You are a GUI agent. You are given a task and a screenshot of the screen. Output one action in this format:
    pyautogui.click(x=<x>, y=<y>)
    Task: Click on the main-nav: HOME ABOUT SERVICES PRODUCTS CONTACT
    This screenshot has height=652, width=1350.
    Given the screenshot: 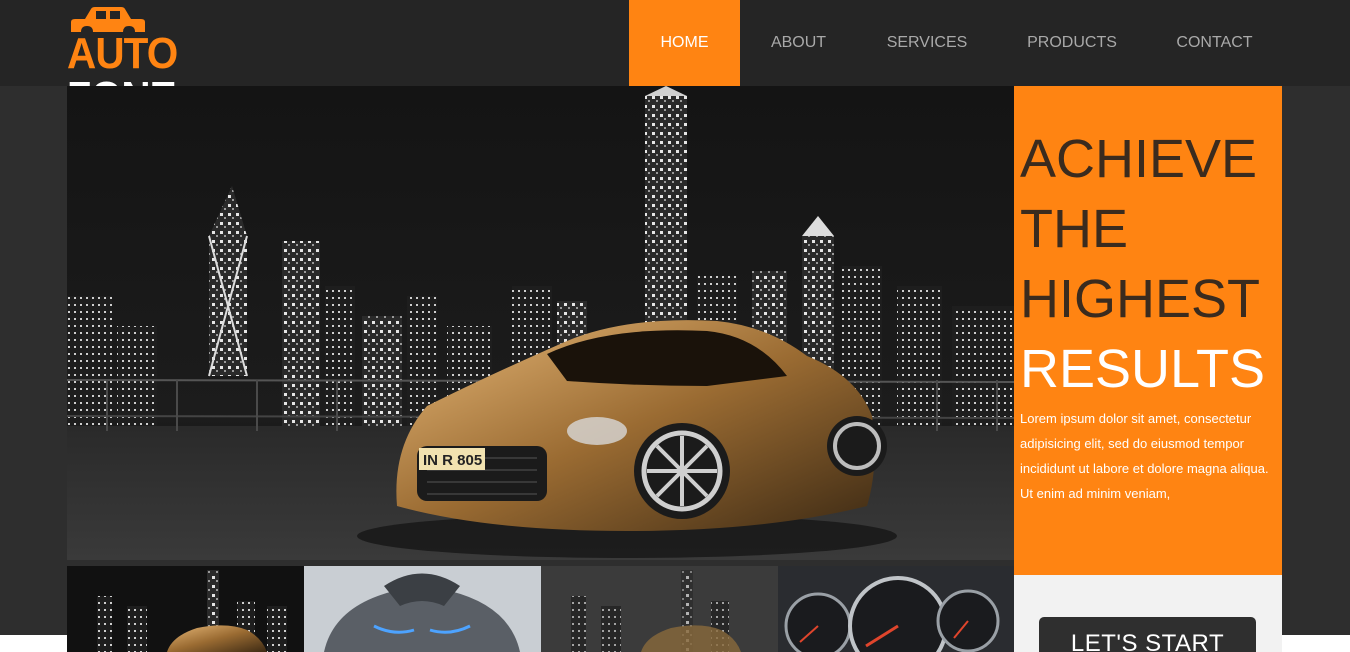 What is the action you would take?
    pyautogui.click(x=955, y=43)
    